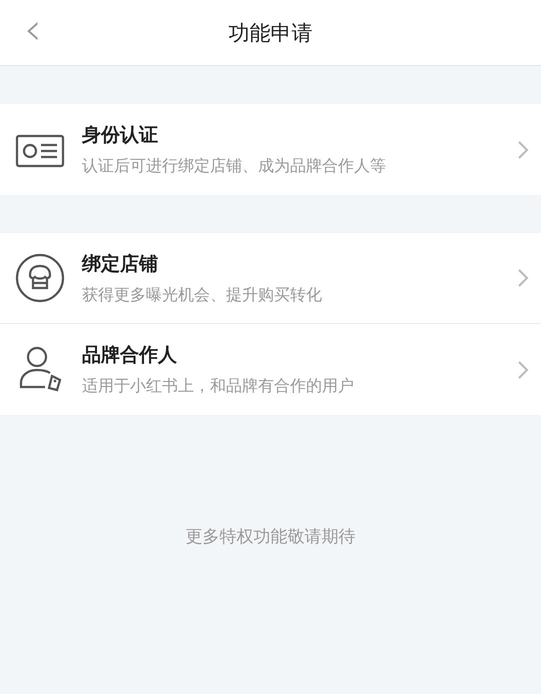 This screenshot has width=541, height=694. What do you see at coordinates (120, 264) in the screenshot?
I see `item-title: 绑定店铺` at bounding box center [120, 264].